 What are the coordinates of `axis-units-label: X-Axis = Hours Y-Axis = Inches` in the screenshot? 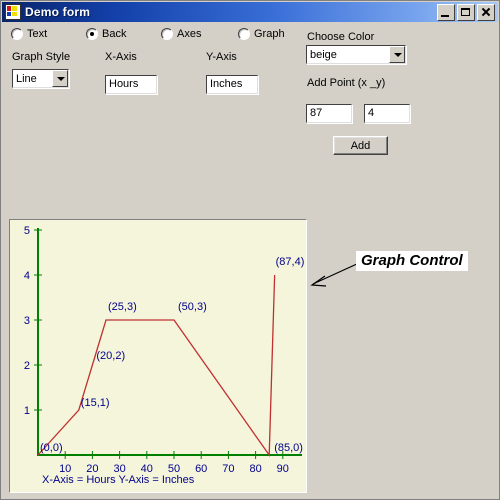 It's located at (118, 480).